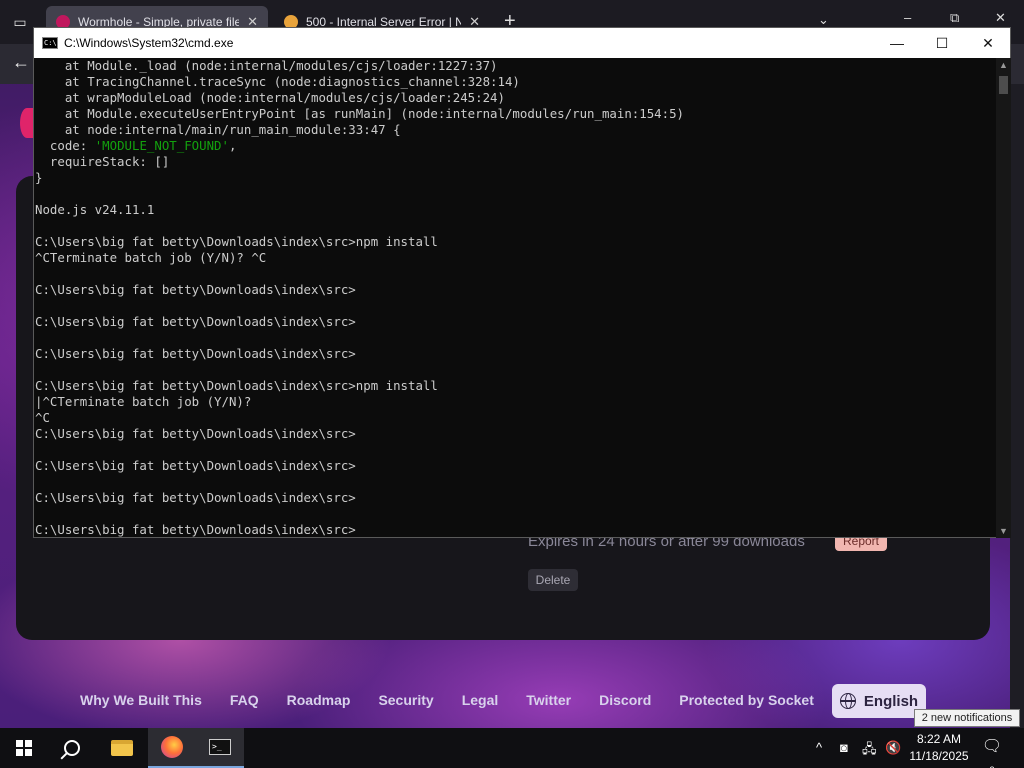 This screenshot has width=1024, height=768. Describe the element at coordinates (553, 580) in the screenshot. I see `delete-button: Delete` at that location.